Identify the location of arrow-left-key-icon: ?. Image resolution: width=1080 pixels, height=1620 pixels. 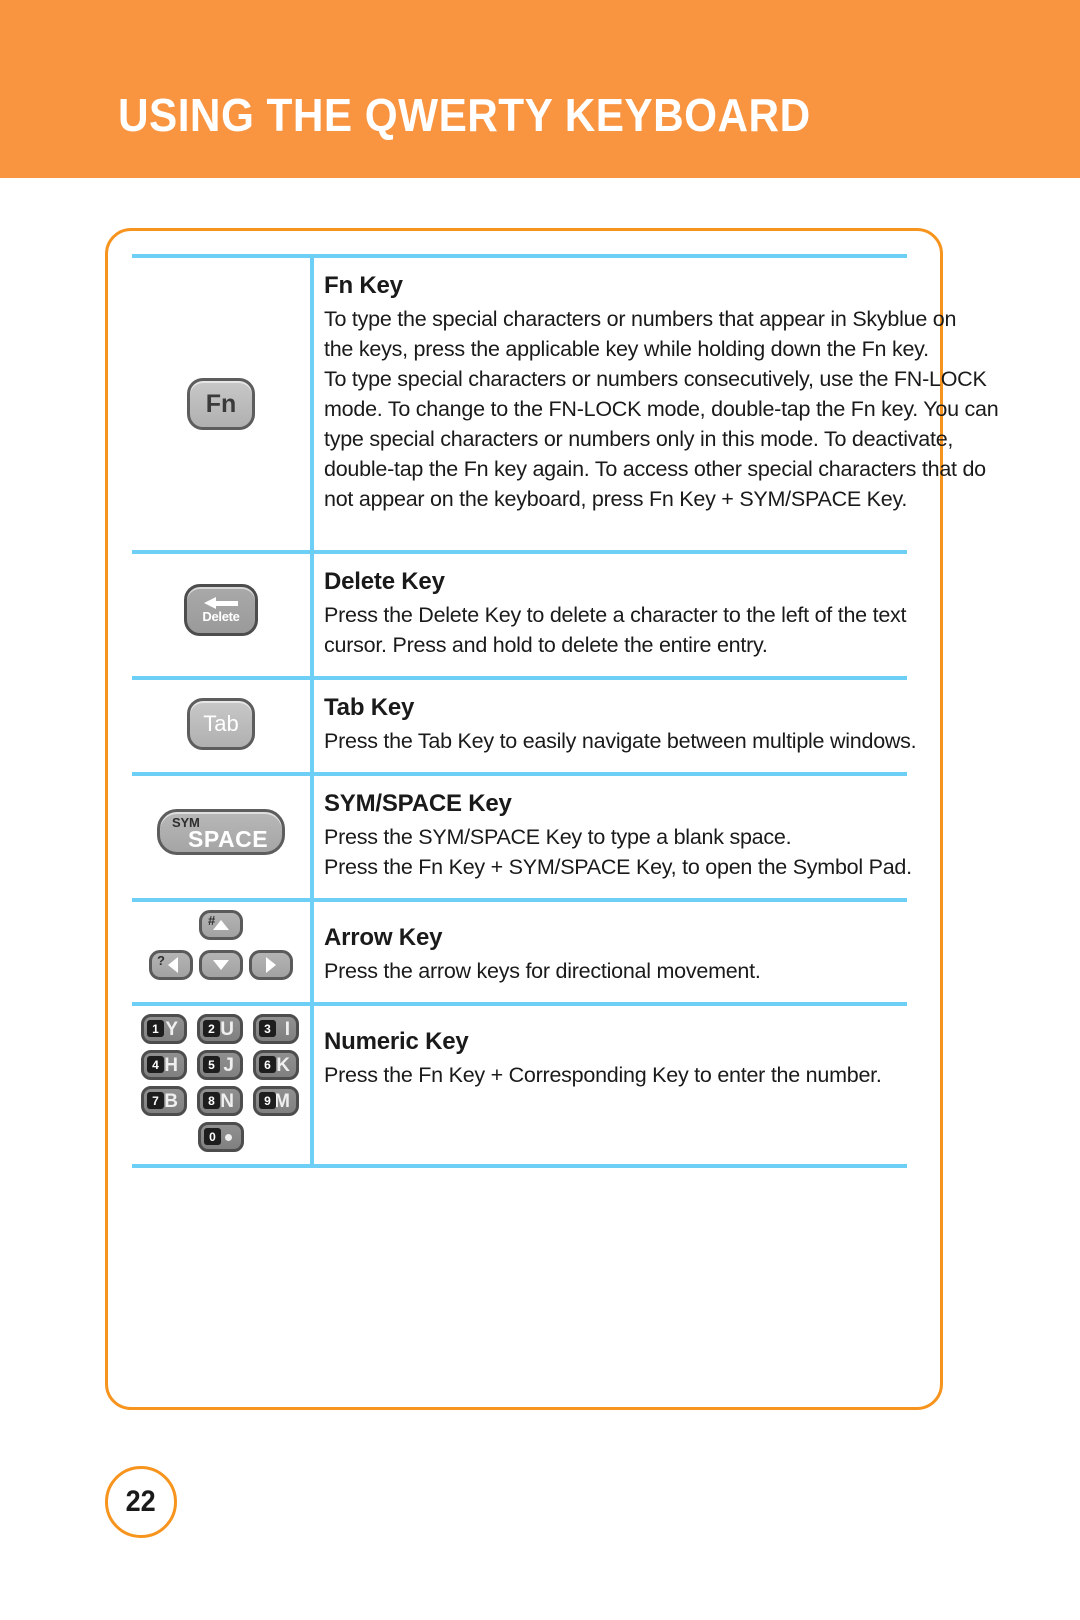
(171, 965).